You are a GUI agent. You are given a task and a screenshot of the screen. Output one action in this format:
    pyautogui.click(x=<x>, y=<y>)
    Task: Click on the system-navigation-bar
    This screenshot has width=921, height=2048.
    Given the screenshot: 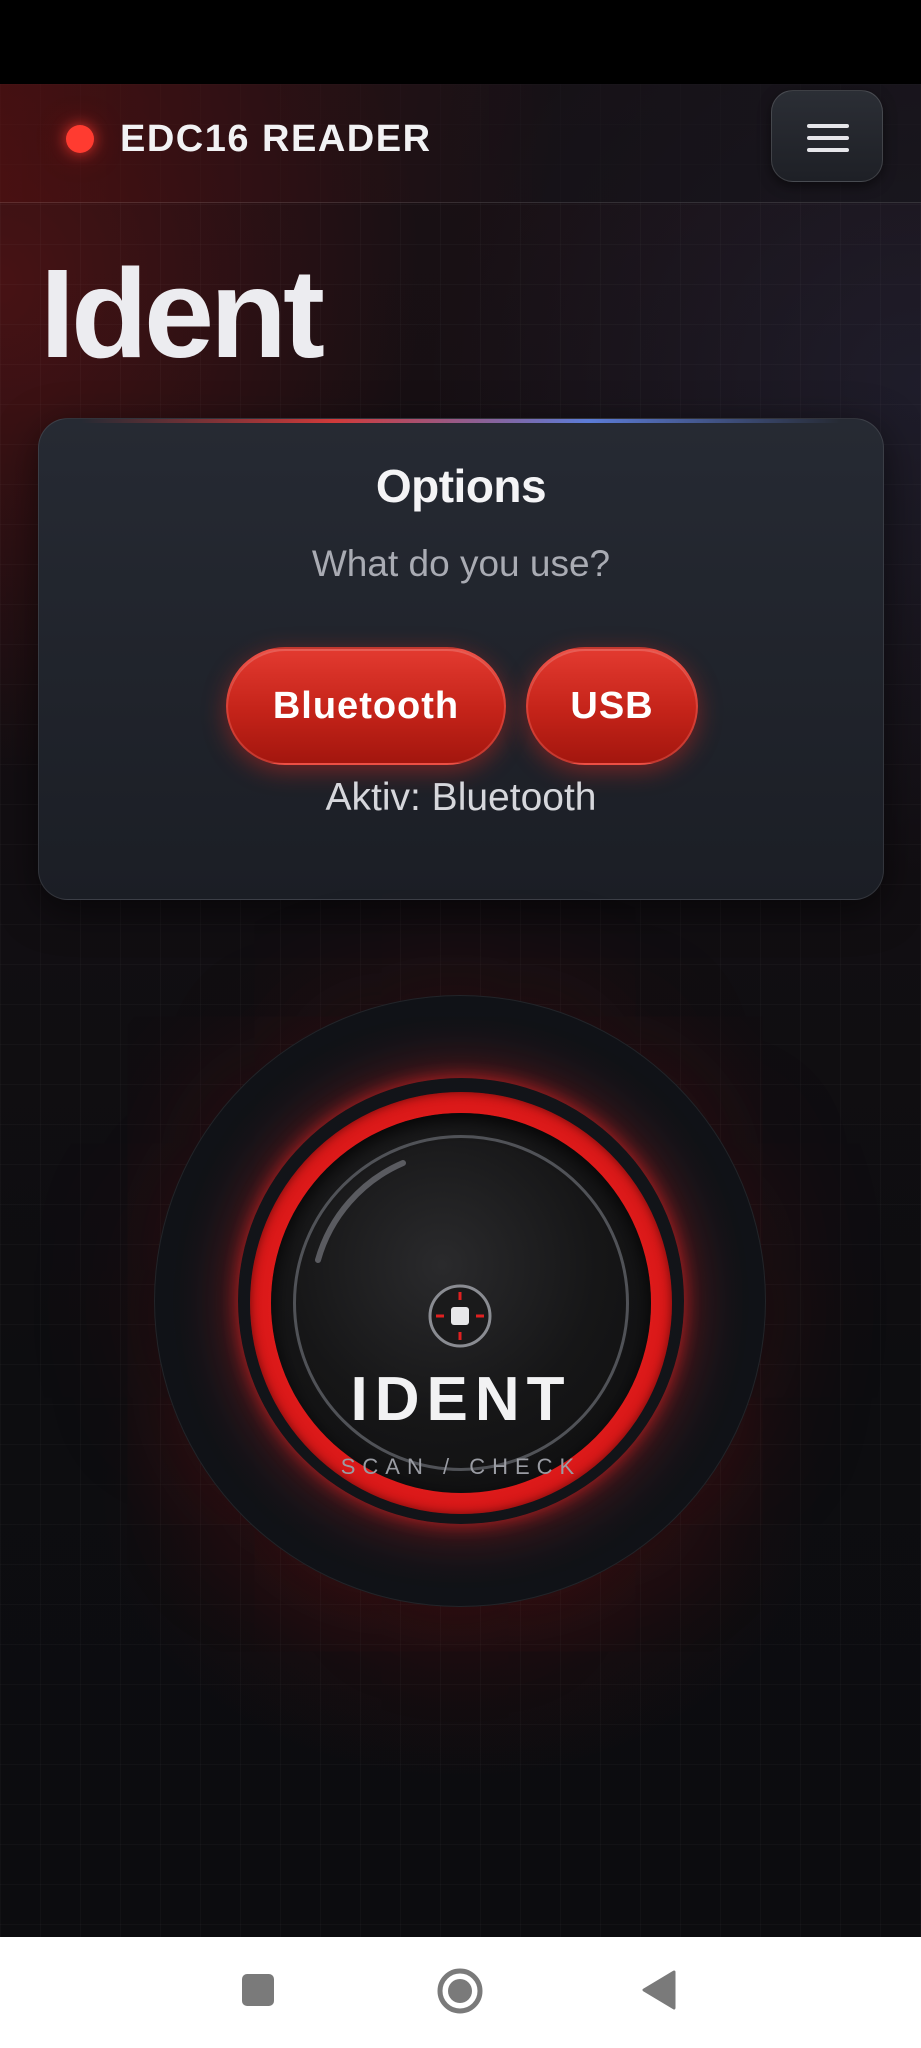 What is the action you would take?
    pyautogui.click(x=460, y=1992)
    